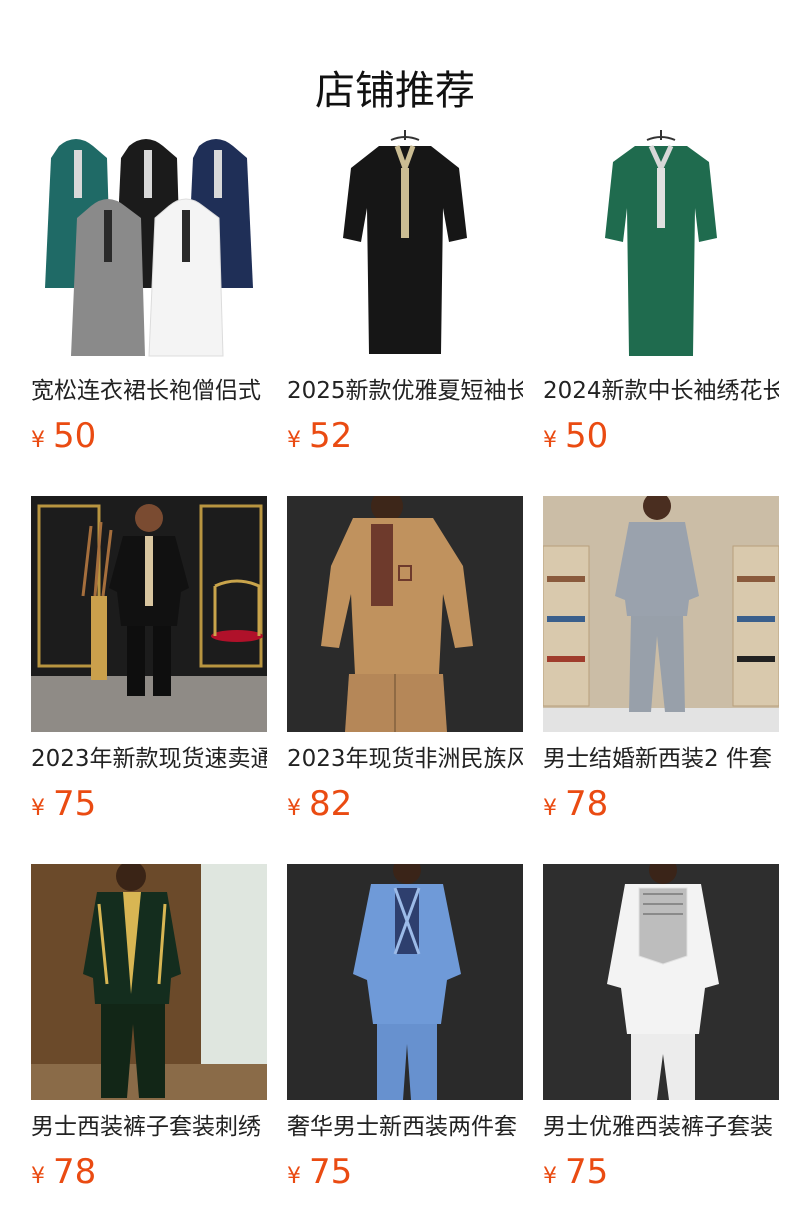 The height and width of the screenshot is (1232, 790). Describe the element at coordinates (405, 436) in the screenshot. I see `product-price: ¥52` at that location.